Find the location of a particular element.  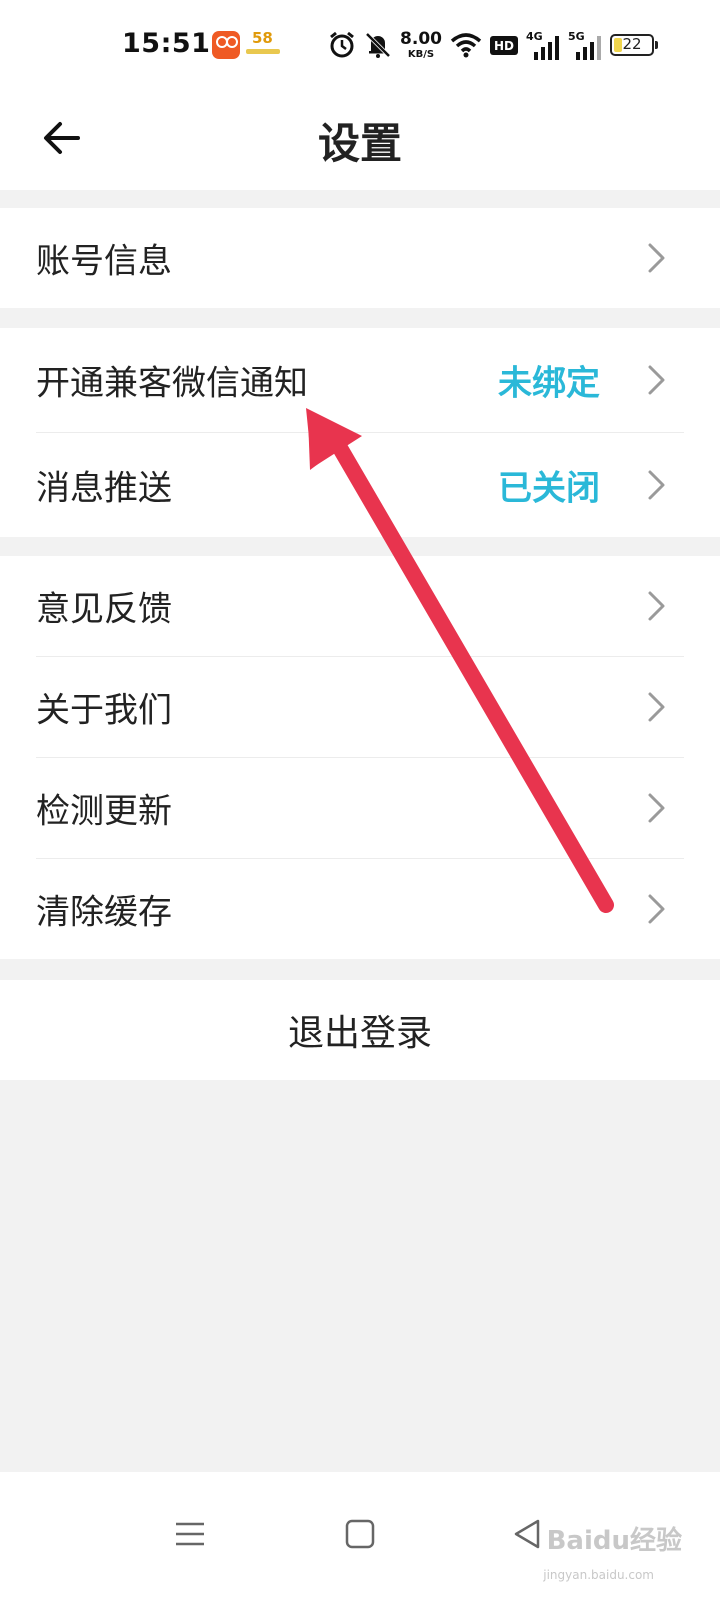

status-time: 15:51 is located at coordinates (166, 43).